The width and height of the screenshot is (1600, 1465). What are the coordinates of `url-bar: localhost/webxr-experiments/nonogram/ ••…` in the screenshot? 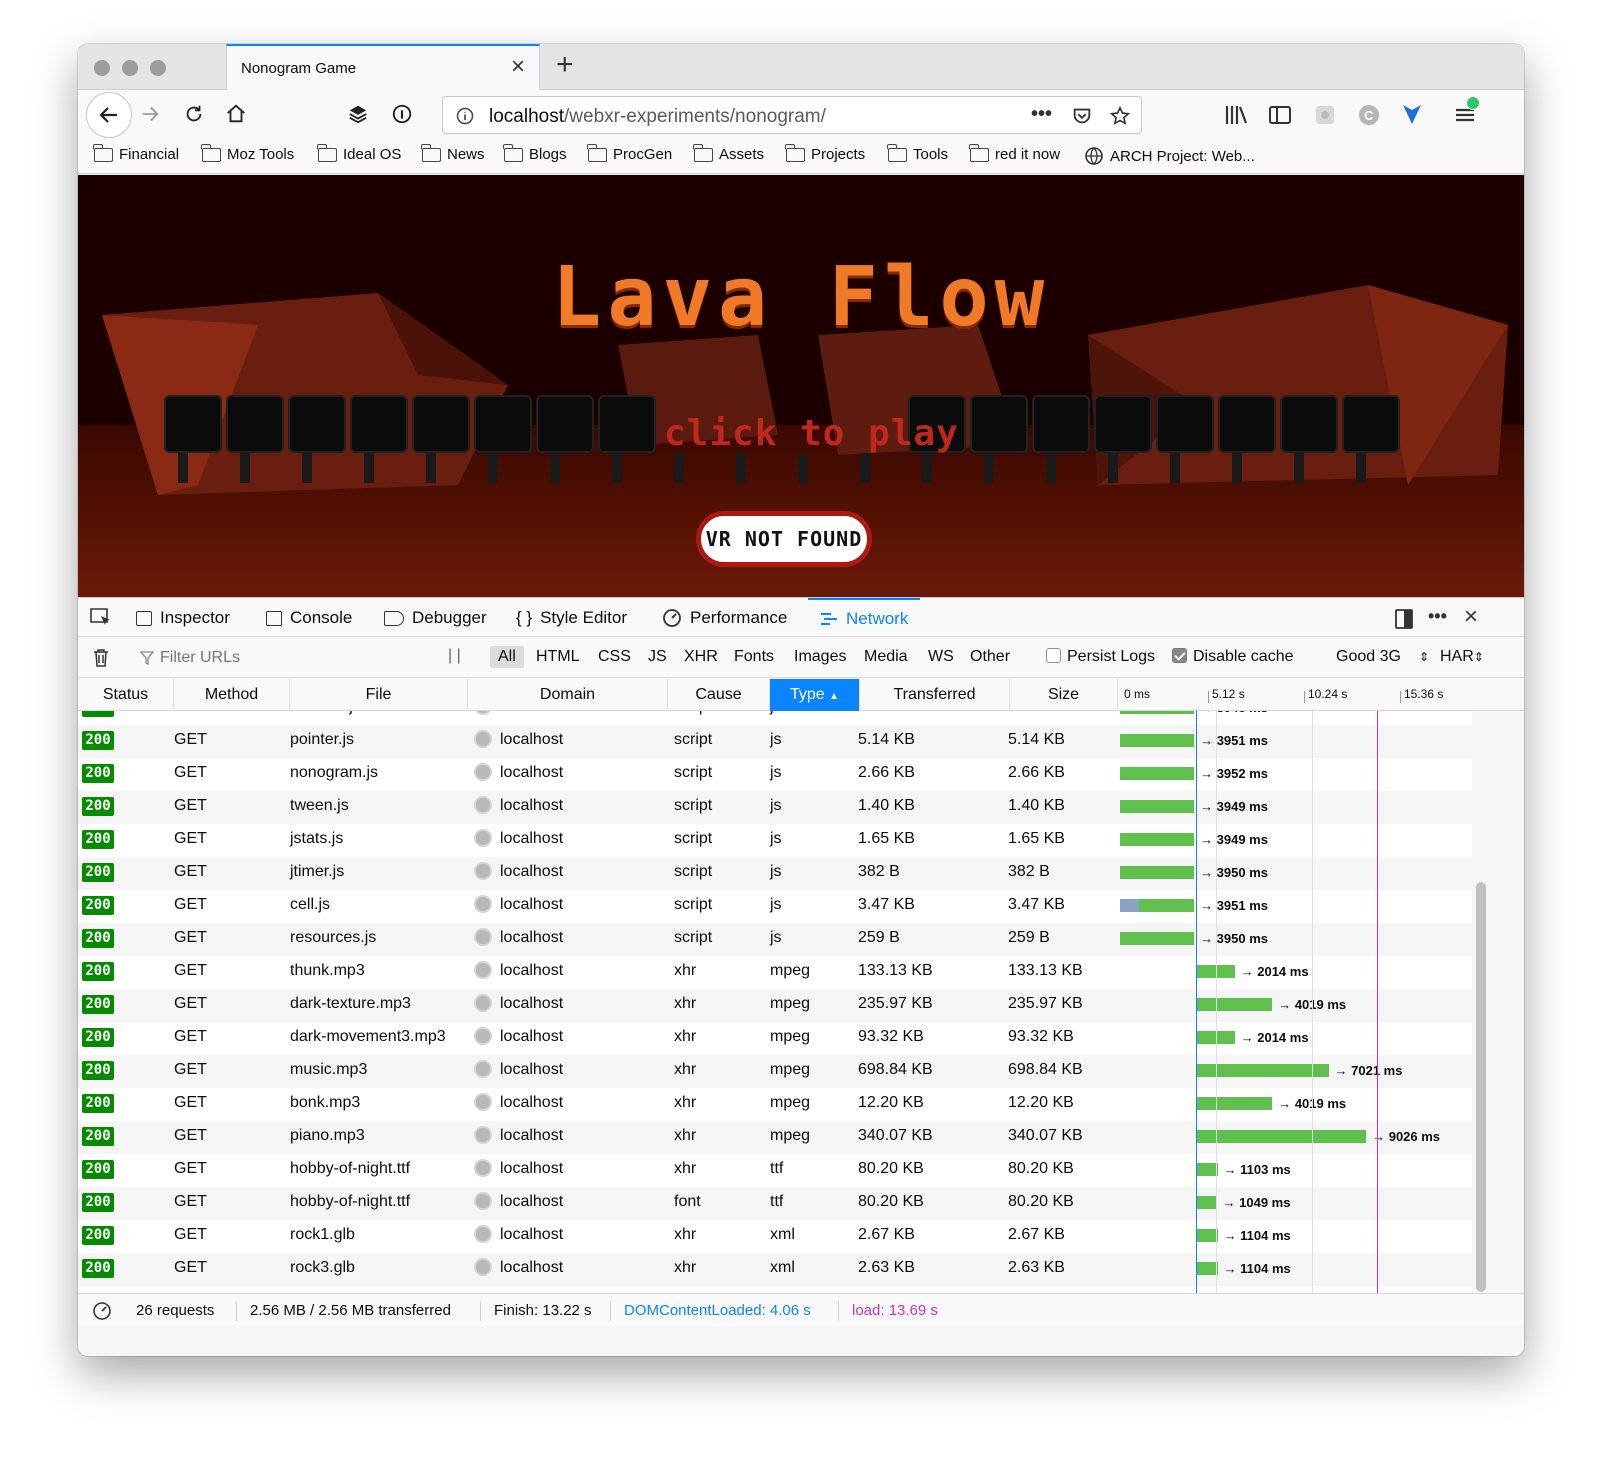 It's located at (792, 115).